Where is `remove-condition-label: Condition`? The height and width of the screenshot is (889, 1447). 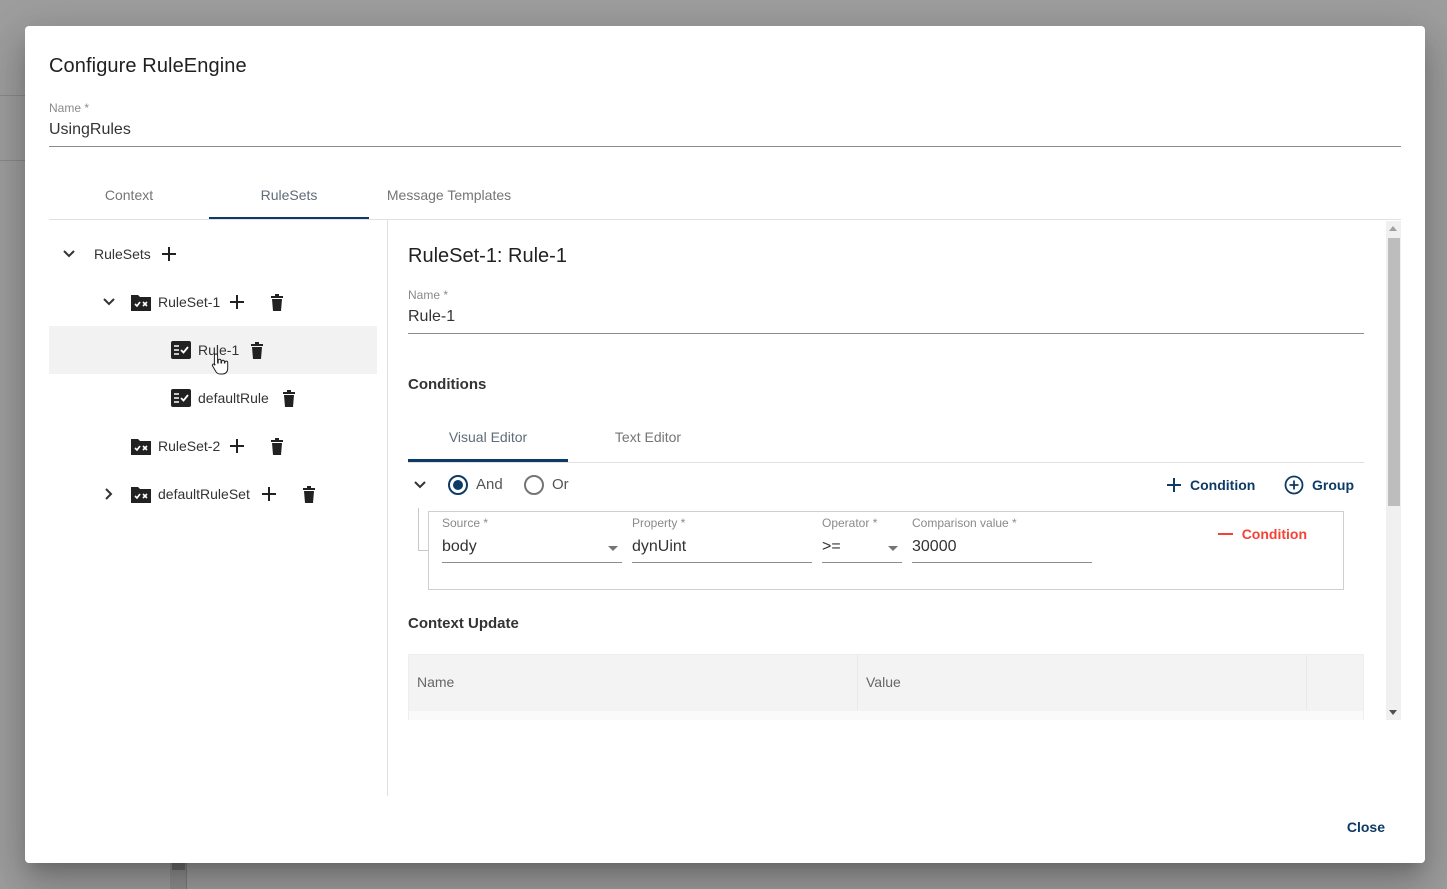 remove-condition-label: Condition is located at coordinates (1274, 534).